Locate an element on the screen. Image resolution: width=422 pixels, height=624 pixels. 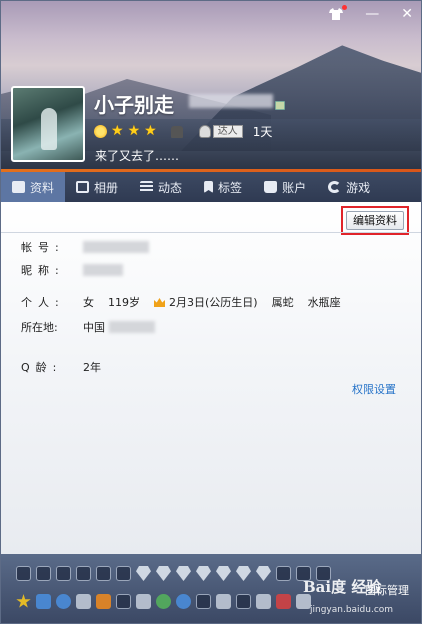
avatar is located at coordinates (48, 124).